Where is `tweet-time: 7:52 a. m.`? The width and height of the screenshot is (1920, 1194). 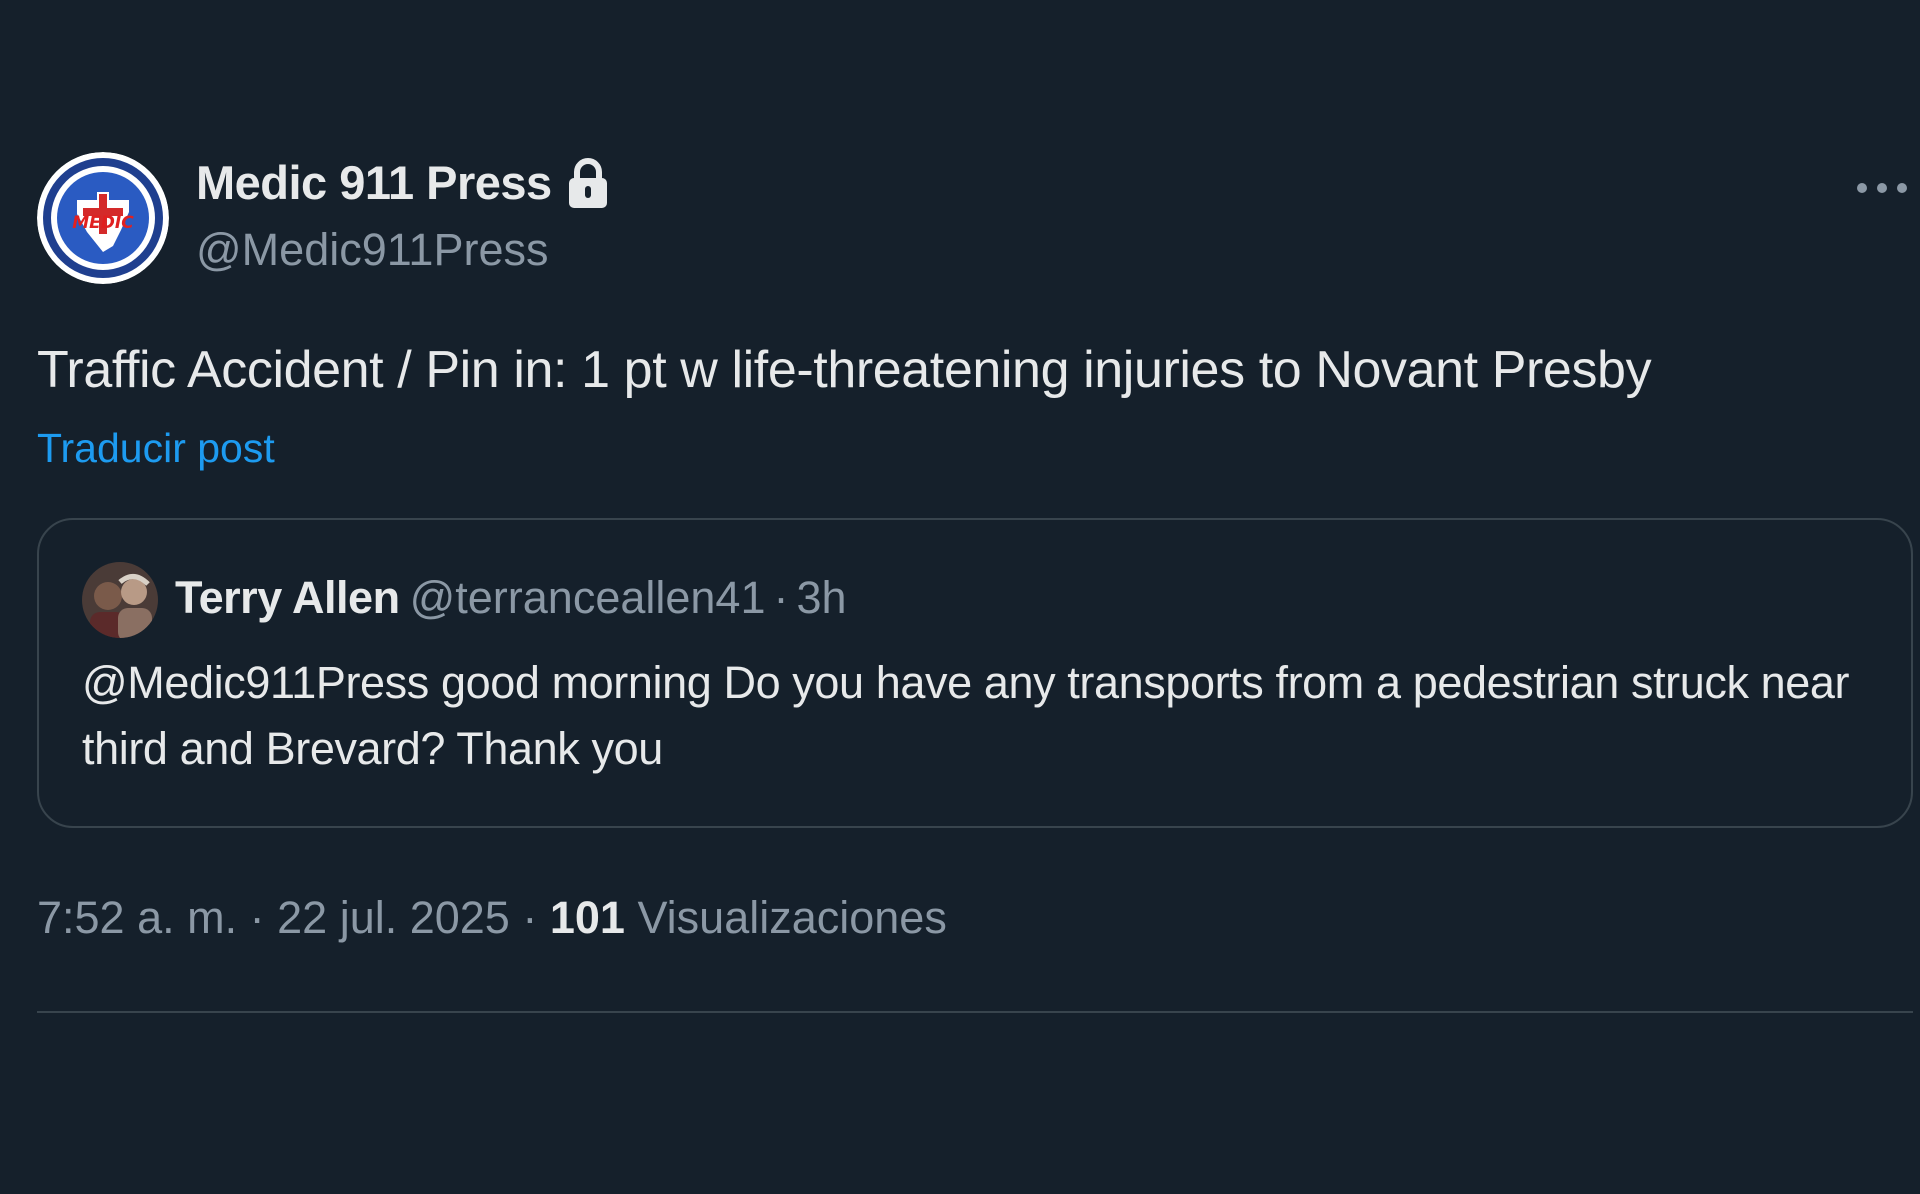
tweet-time: 7:52 a. m. is located at coordinates (137, 917).